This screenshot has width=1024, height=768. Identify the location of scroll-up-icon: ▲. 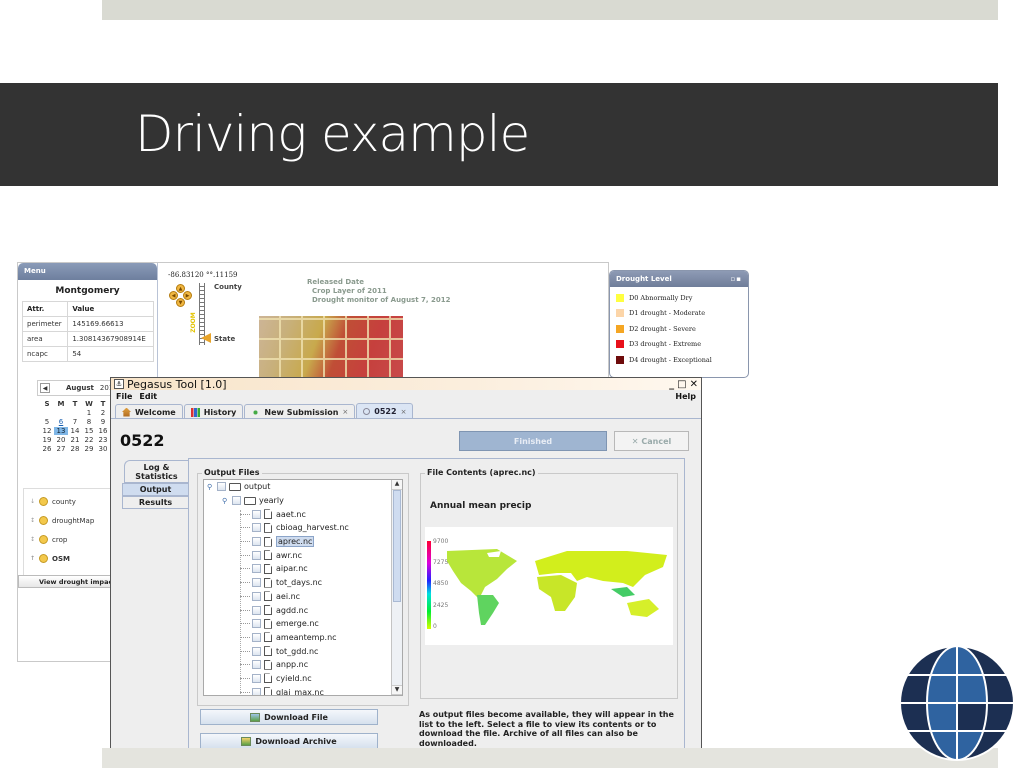
(397, 485).